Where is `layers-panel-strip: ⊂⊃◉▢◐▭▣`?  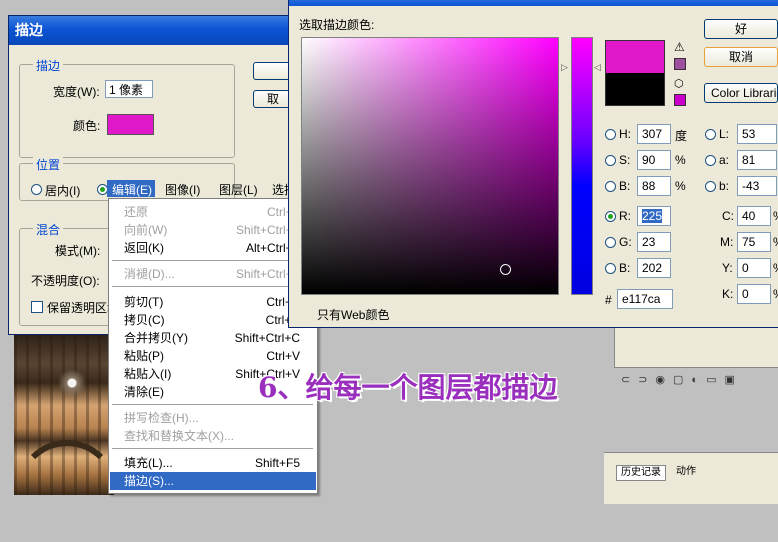
layers-panel-strip: ⊂⊃◉▢◐▭▣ is located at coordinates (696, 356).